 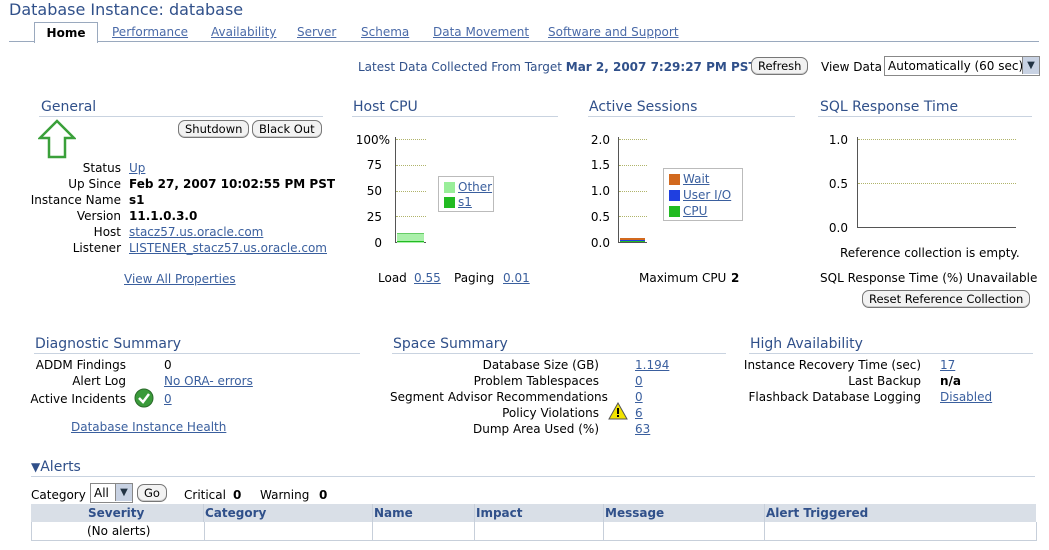 What do you see at coordinates (936, 227) in the screenshot?
I see `sql-x-axis` at bounding box center [936, 227].